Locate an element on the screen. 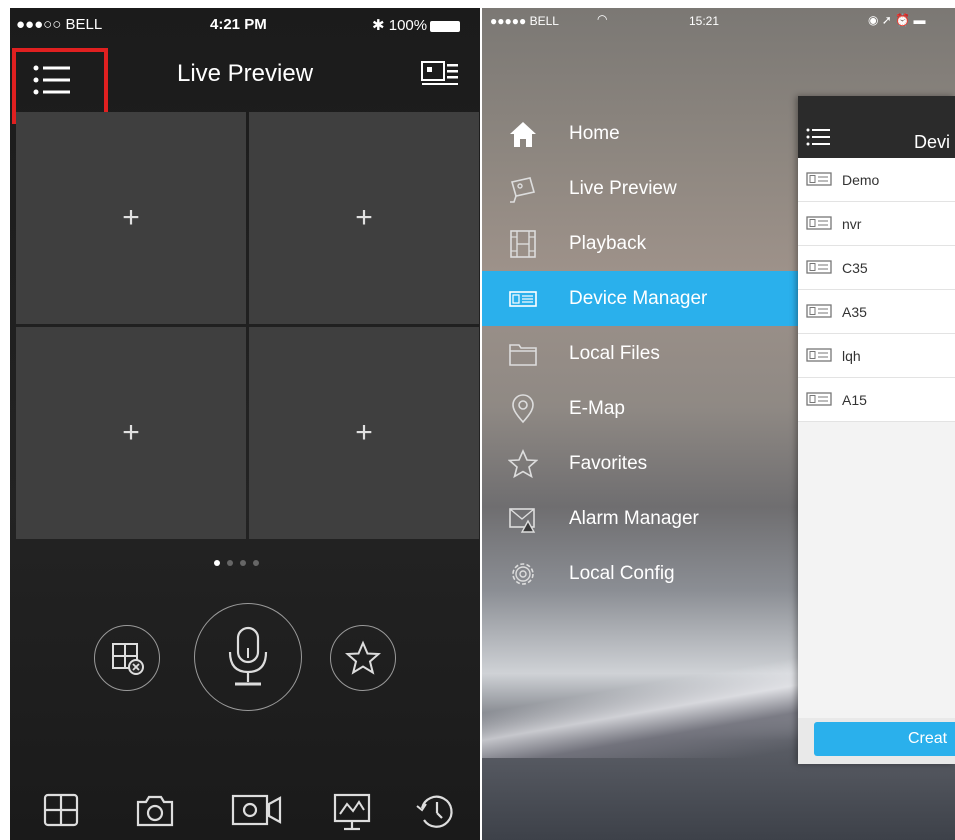 This screenshot has height=840, width=955. microphone-icon is located at coordinates (248, 656).